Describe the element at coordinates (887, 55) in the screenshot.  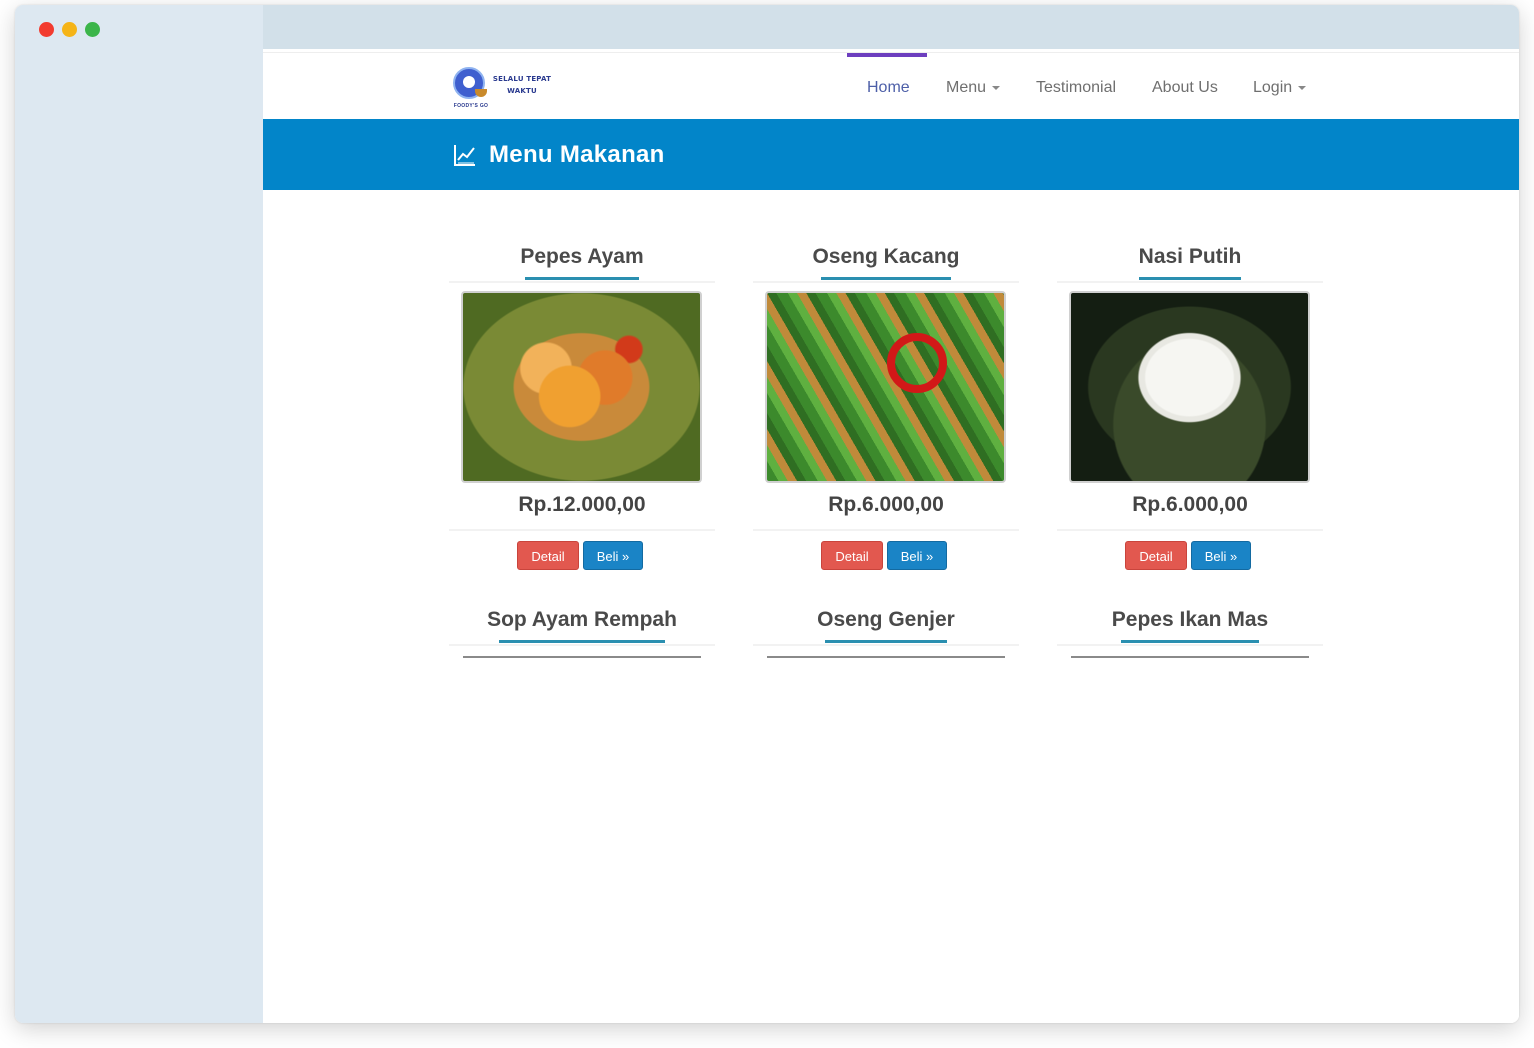
I see `nav-active-indicator` at that location.